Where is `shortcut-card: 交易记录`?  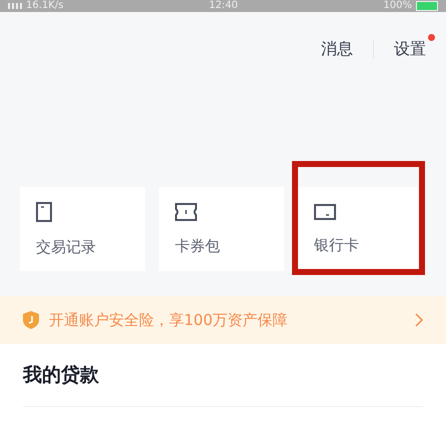 shortcut-card: 交易记录 is located at coordinates (82, 229).